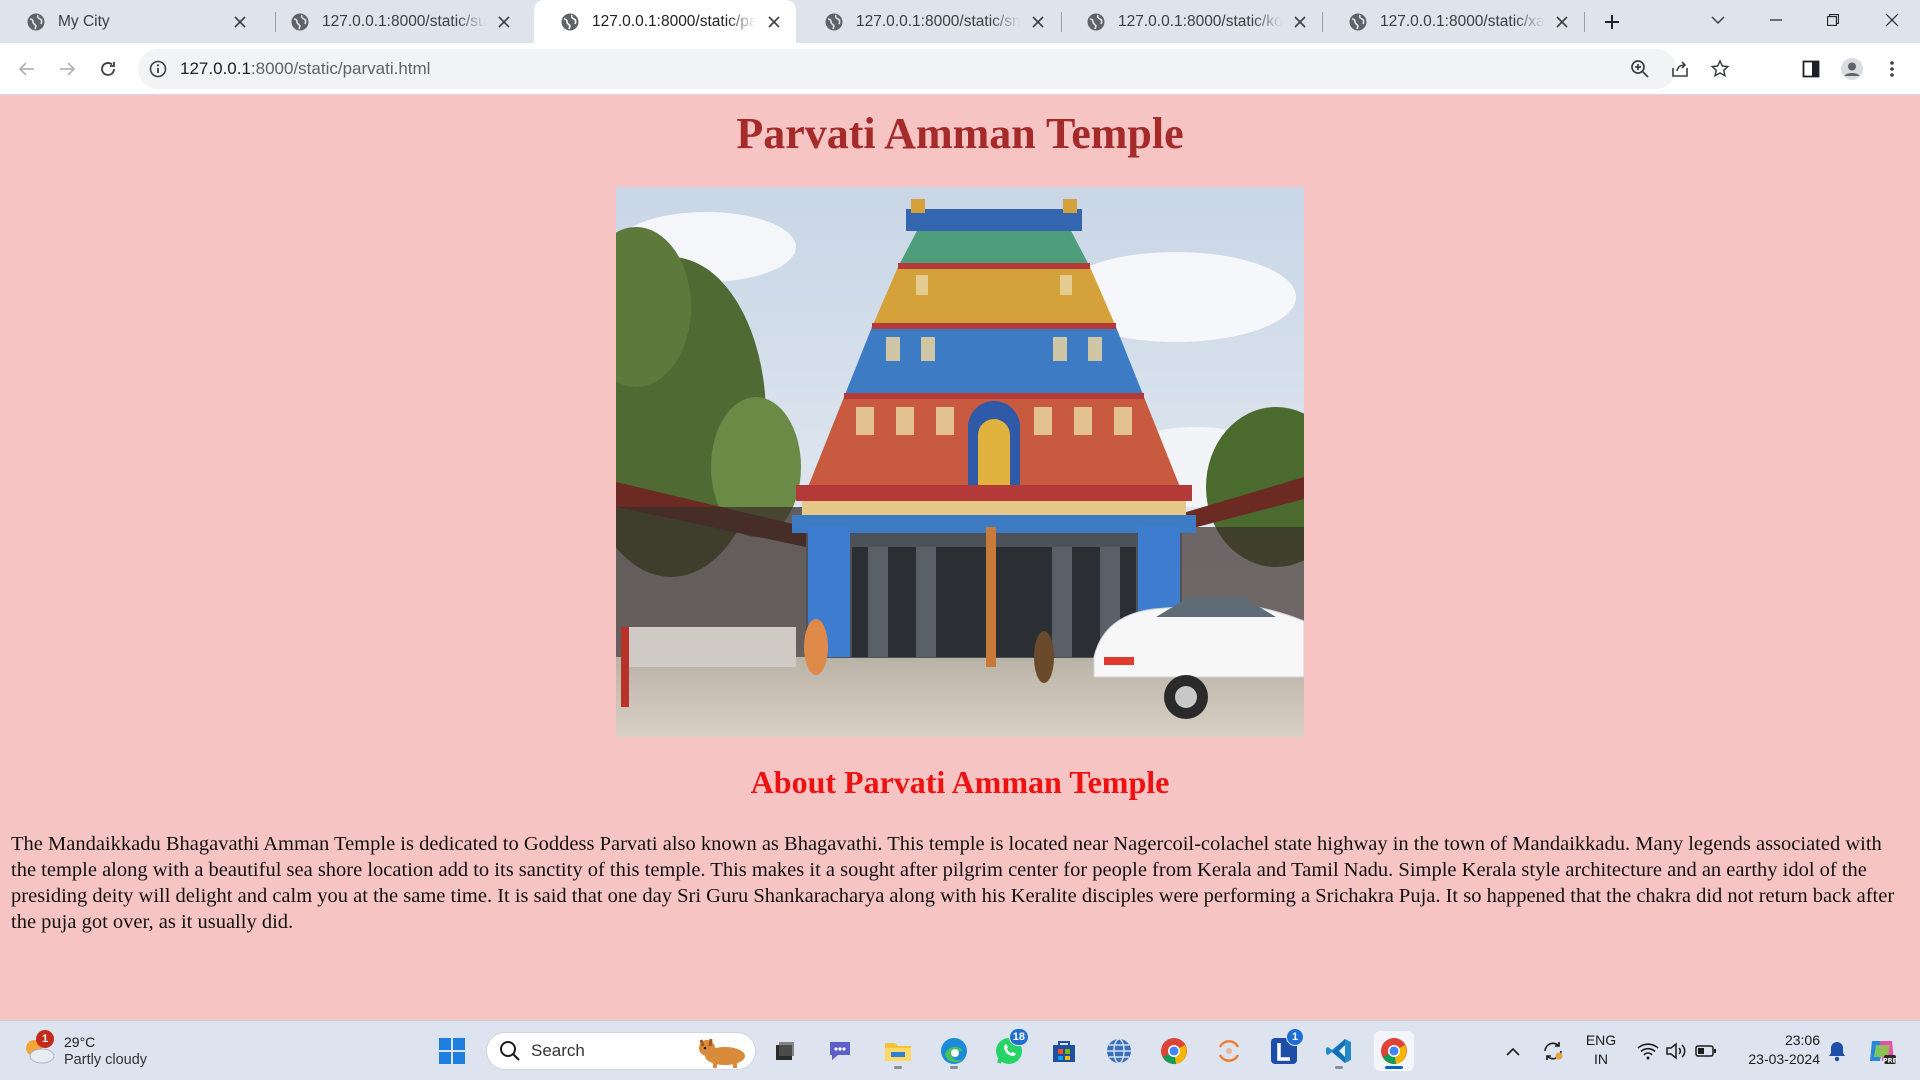 The height and width of the screenshot is (1080, 1920). What do you see at coordinates (1833, 20) in the screenshot?
I see `restore-button` at bounding box center [1833, 20].